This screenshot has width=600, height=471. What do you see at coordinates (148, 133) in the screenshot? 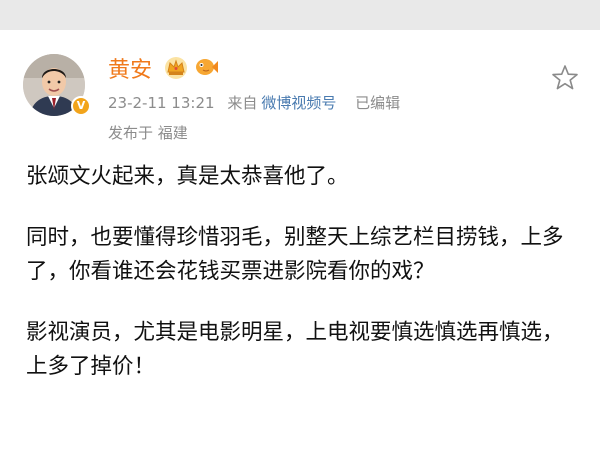
I see `post-location: 发布于 福建` at bounding box center [148, 133].